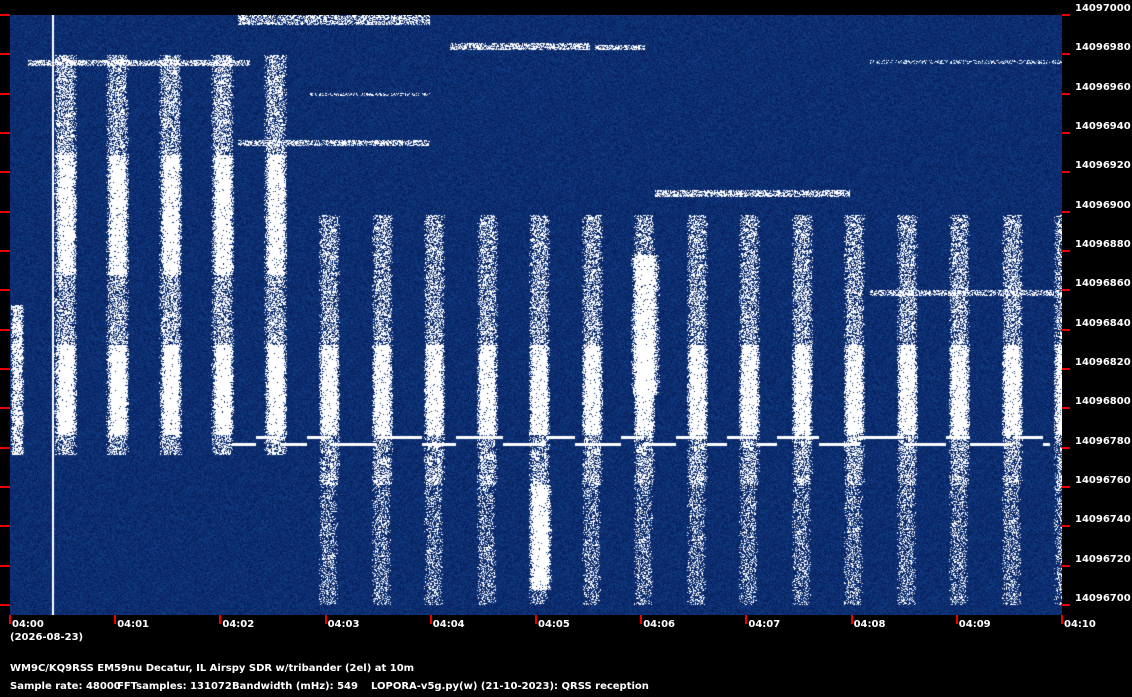 This screenshot has width=1132, height=697. I want to click on freq-tick-label: 14096740, so click(1103, 520).